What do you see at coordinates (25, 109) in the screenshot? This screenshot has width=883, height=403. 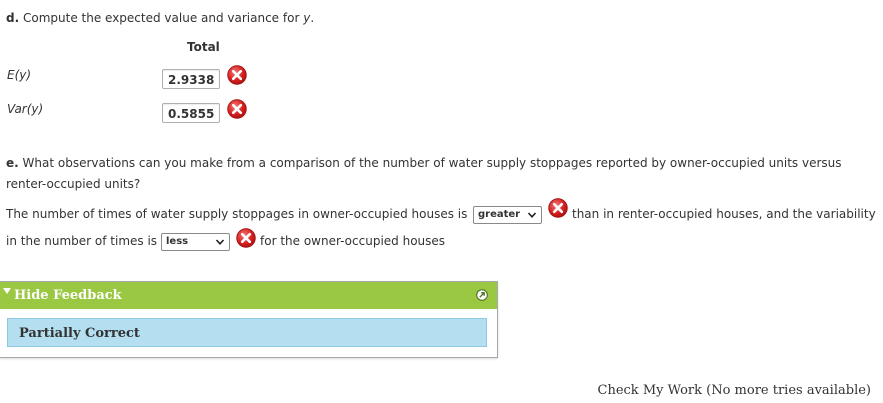 I see `row-label-variance: Var(y)` at bounding box center [25, 109].